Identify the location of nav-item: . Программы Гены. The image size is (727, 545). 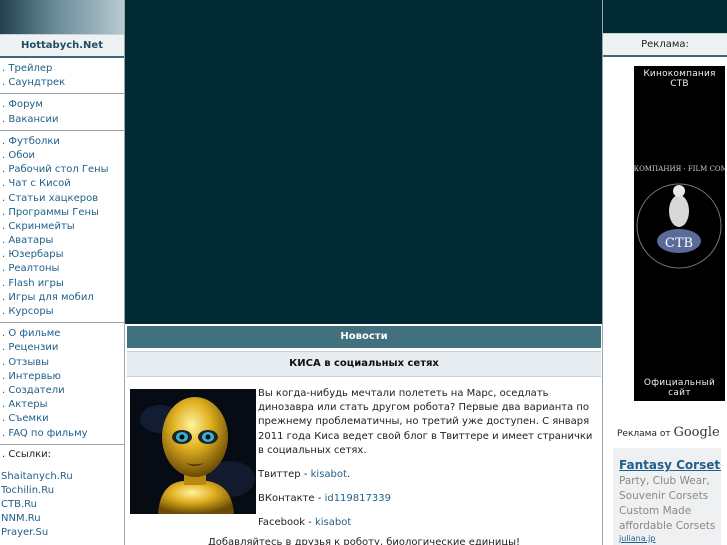
(62, 213).